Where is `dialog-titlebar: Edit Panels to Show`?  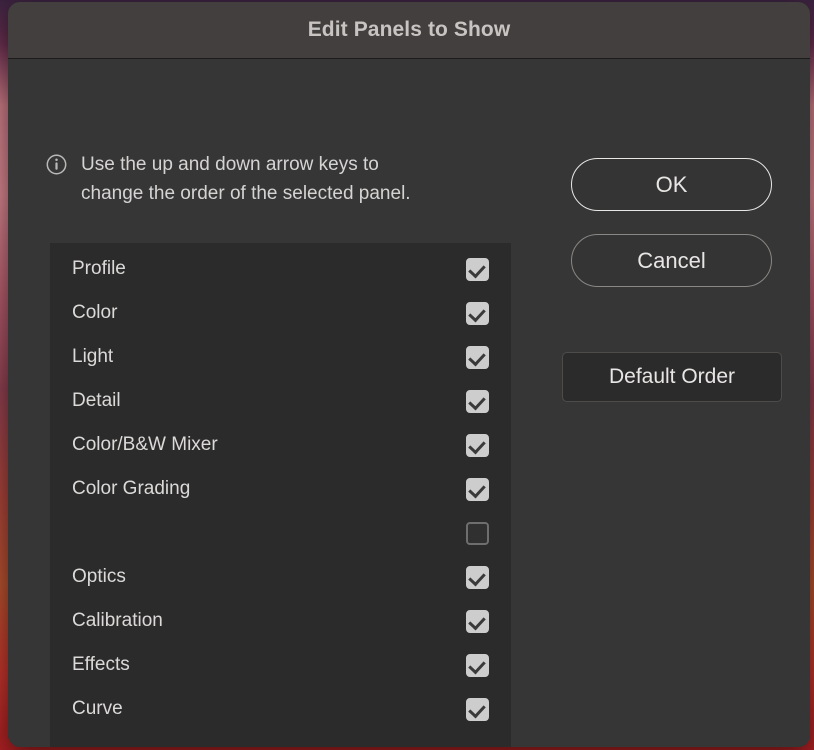
dialog-titlebar: Edit Panels to Show is located at coordinates (409, 30).